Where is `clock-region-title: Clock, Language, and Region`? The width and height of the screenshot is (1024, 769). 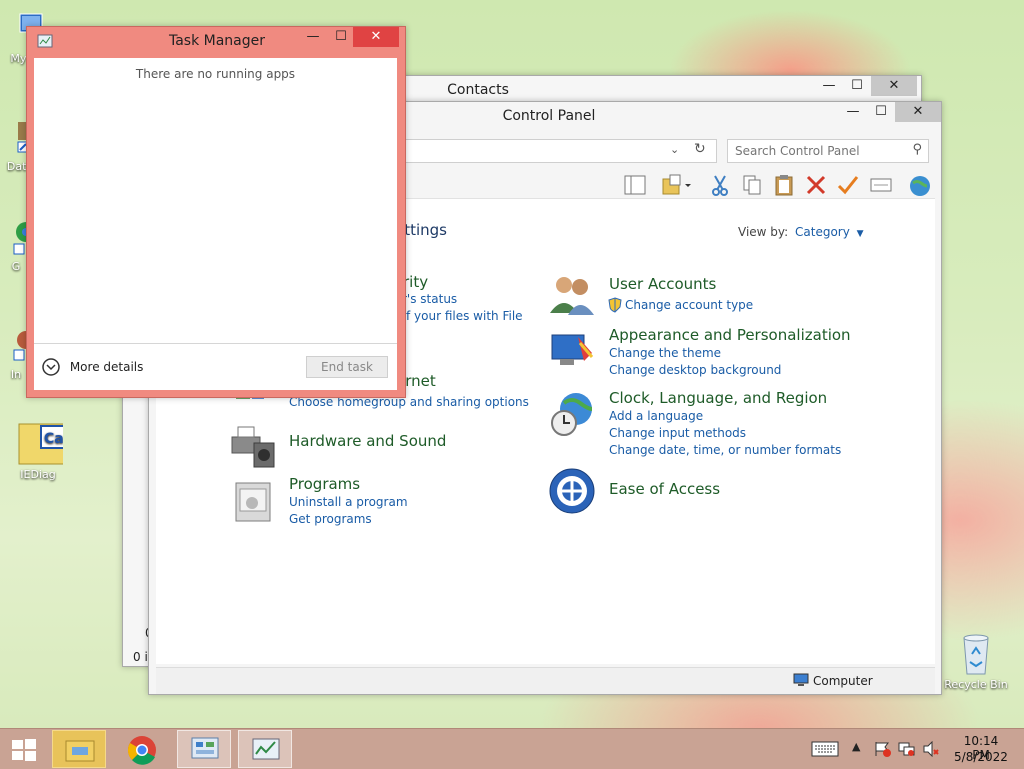
clock-region-title: Clock, Language, and Region is located at coordinates (718, 398).